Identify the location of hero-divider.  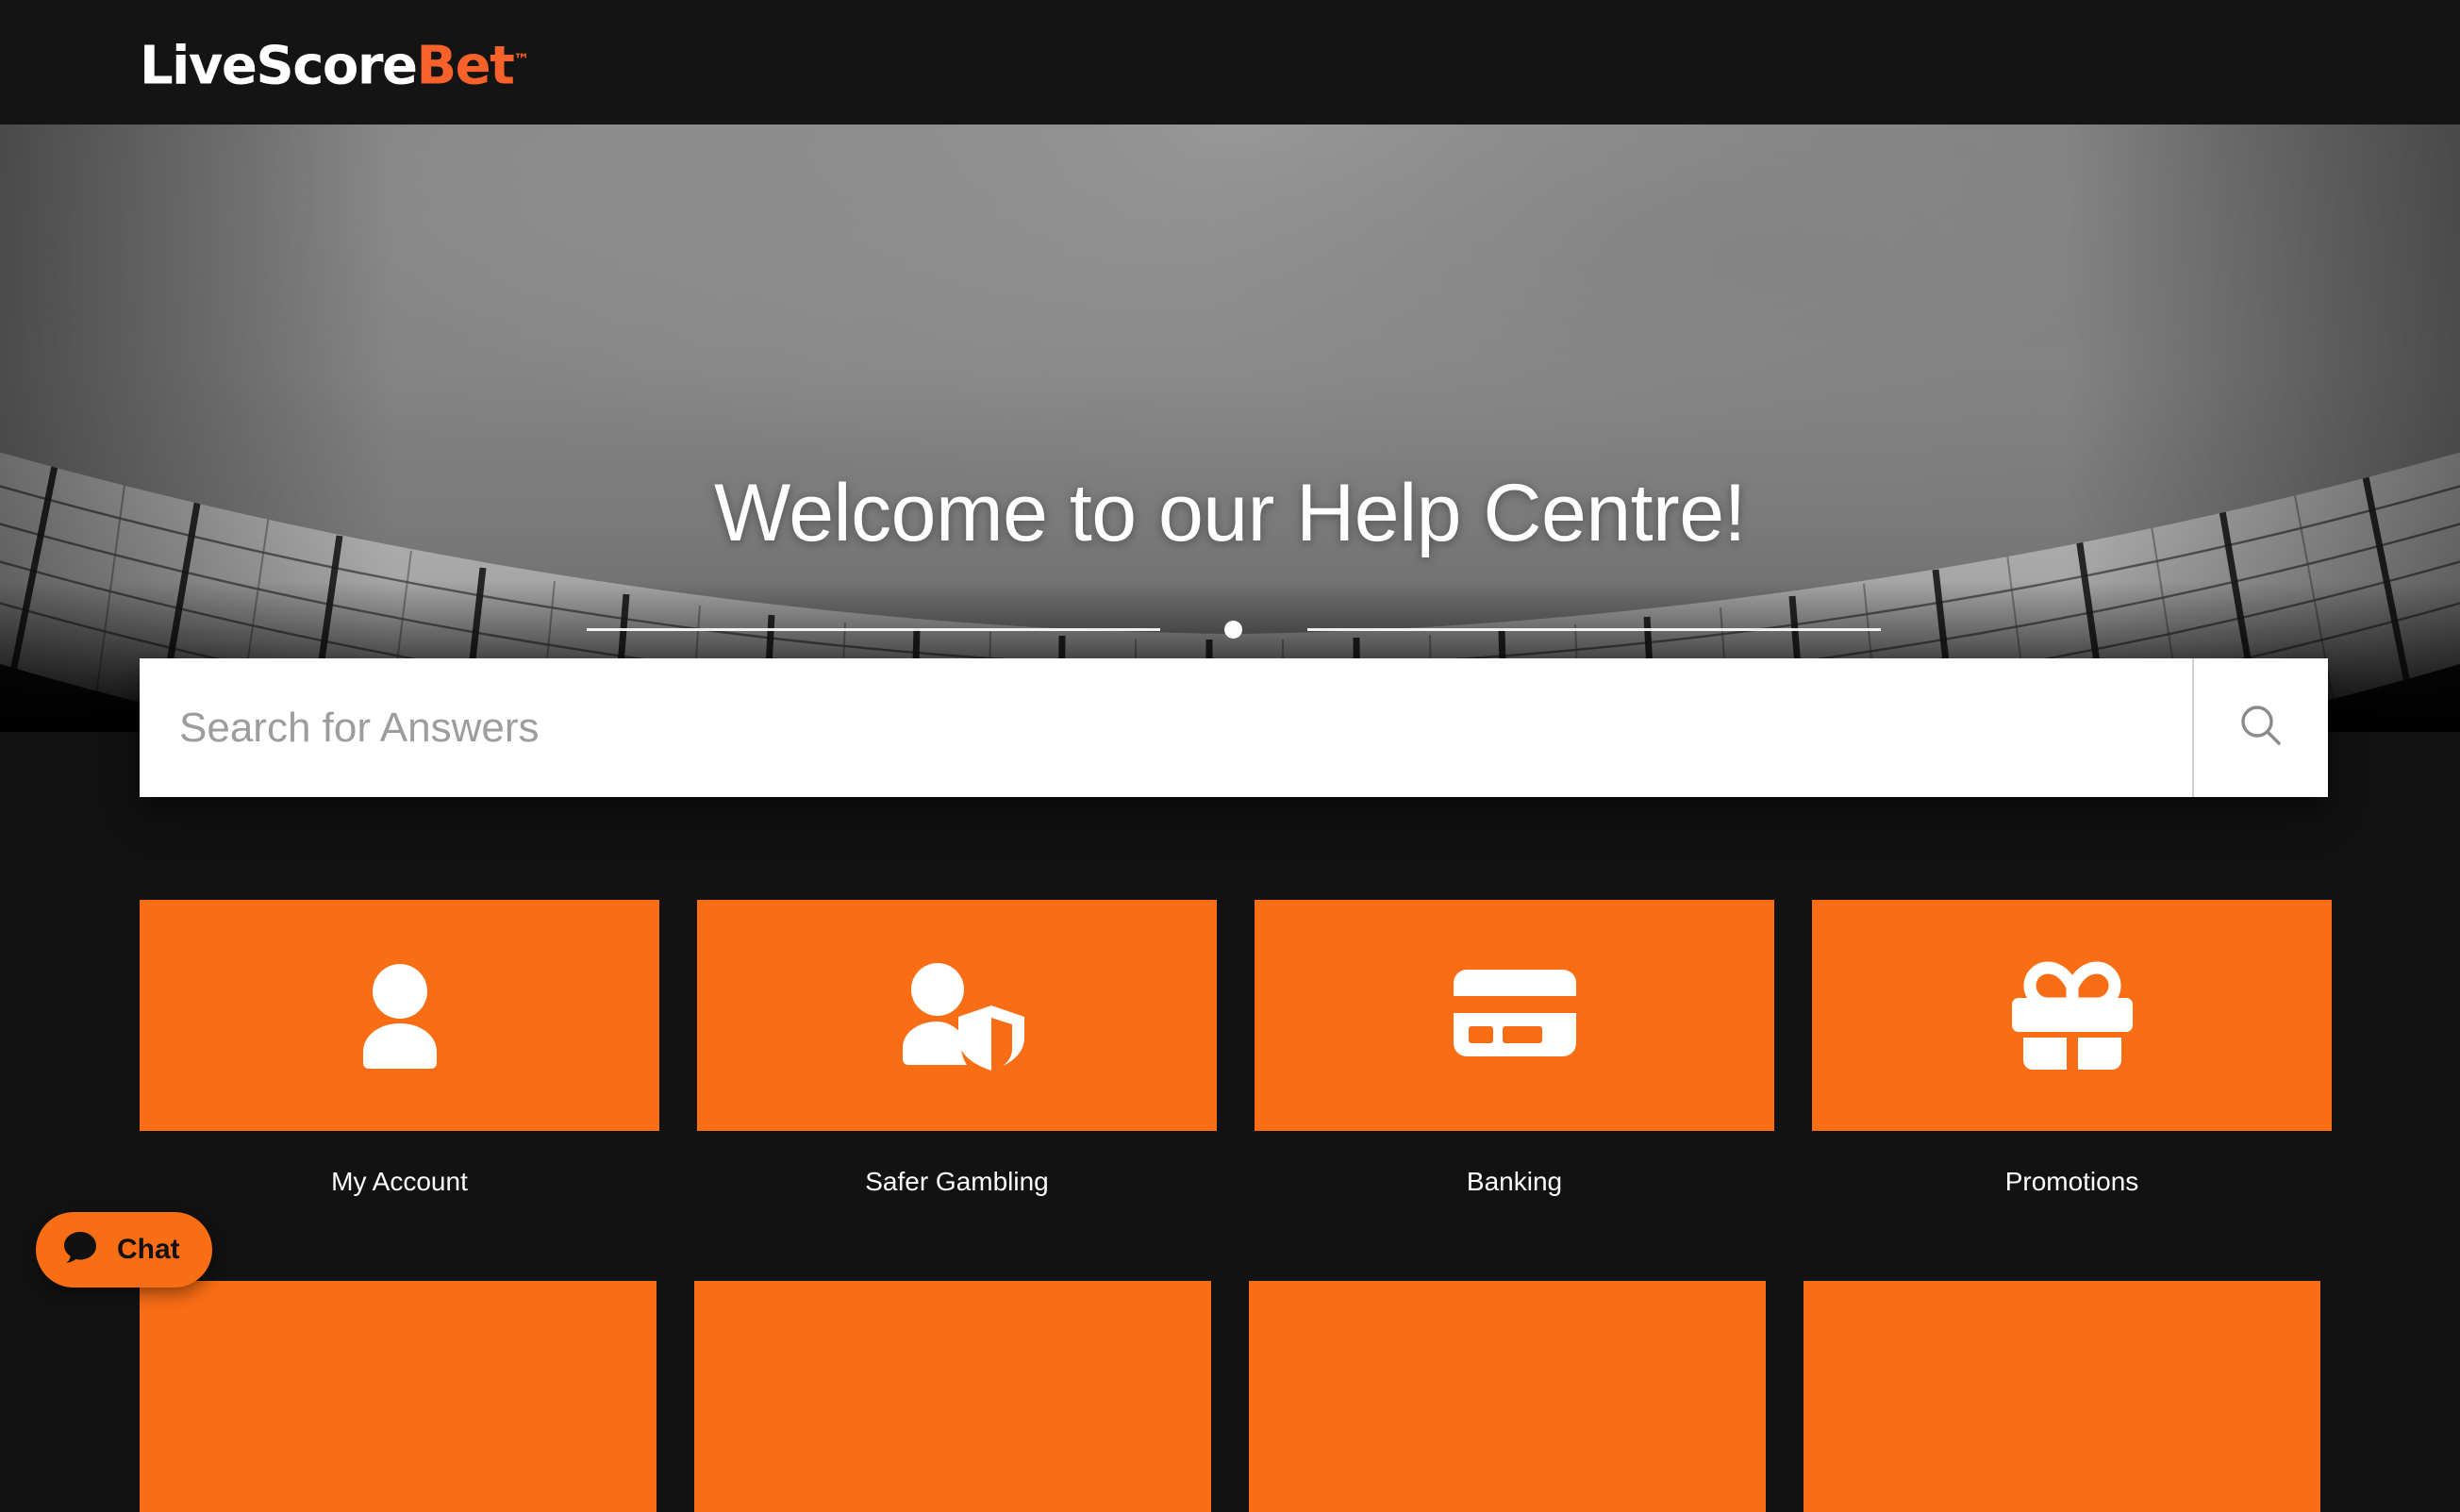
(1230, 629).